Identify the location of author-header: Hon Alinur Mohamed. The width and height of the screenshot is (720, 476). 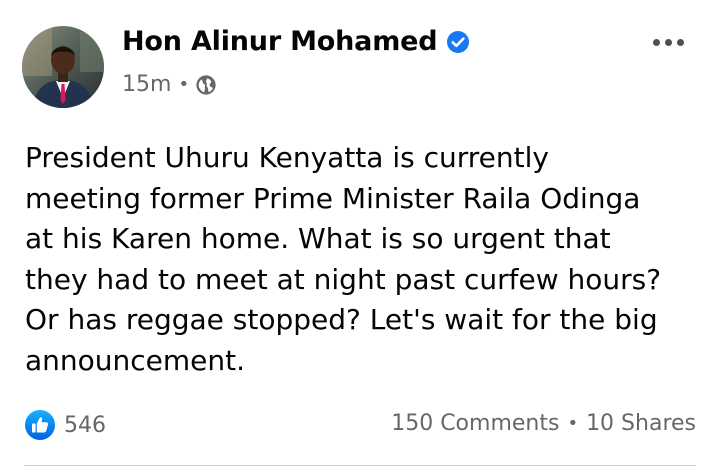
(296, 41).